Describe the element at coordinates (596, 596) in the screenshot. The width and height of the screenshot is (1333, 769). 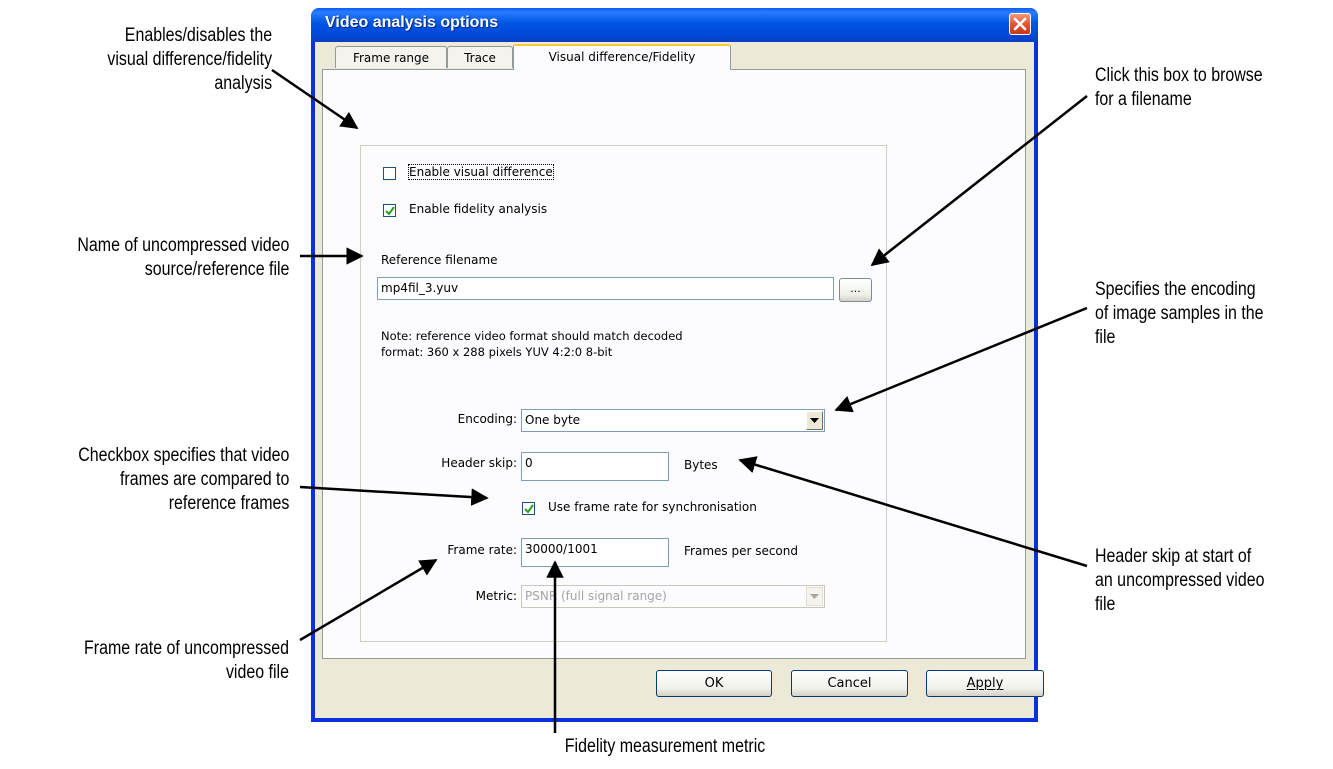
I see `metric-value: PSNR (full signal range)` at that location.